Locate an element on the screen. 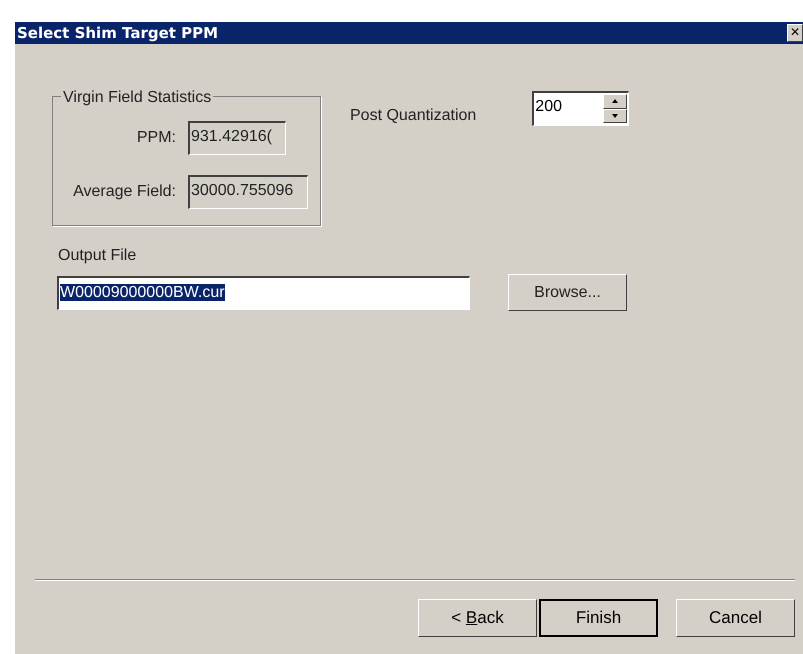 This screenshot has width=803, height=654. spin-up-icon is located at coordinates (615, 101).